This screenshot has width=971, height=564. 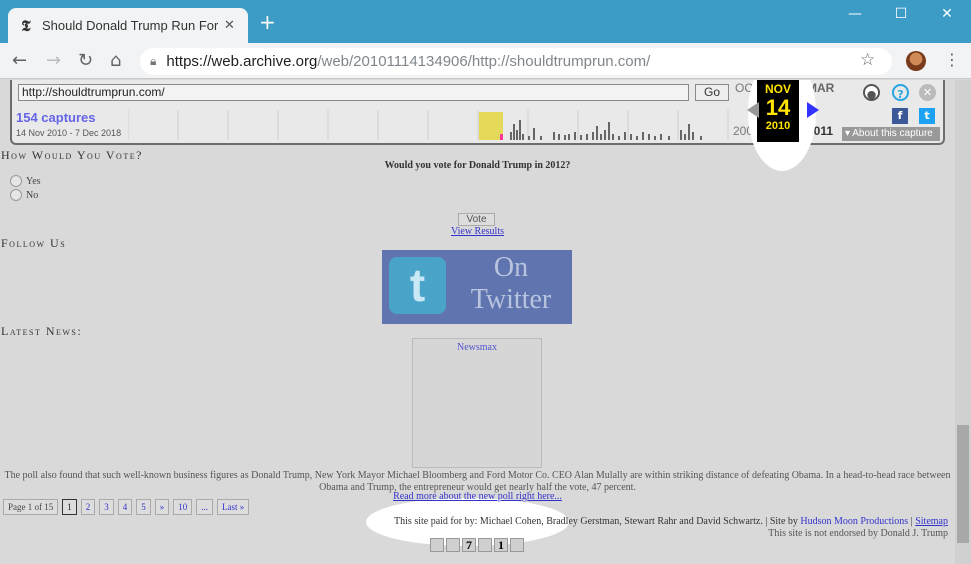 I want to click on twitter-banner: t On Twitter, so click(x=477, y=287).